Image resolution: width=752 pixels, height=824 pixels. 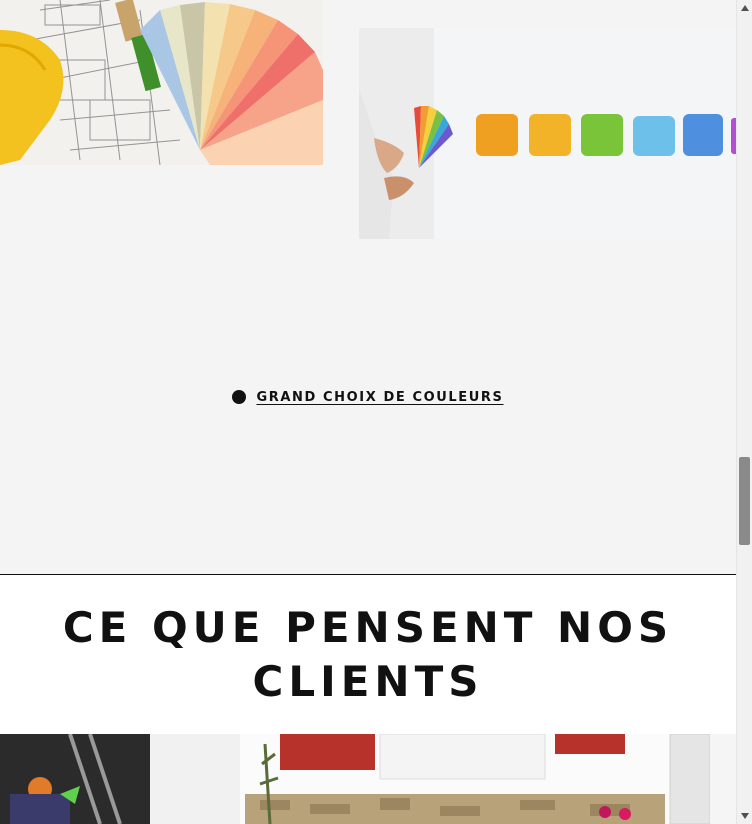 I want to click on bullet-dot-icon, so click(x=239, y=397).